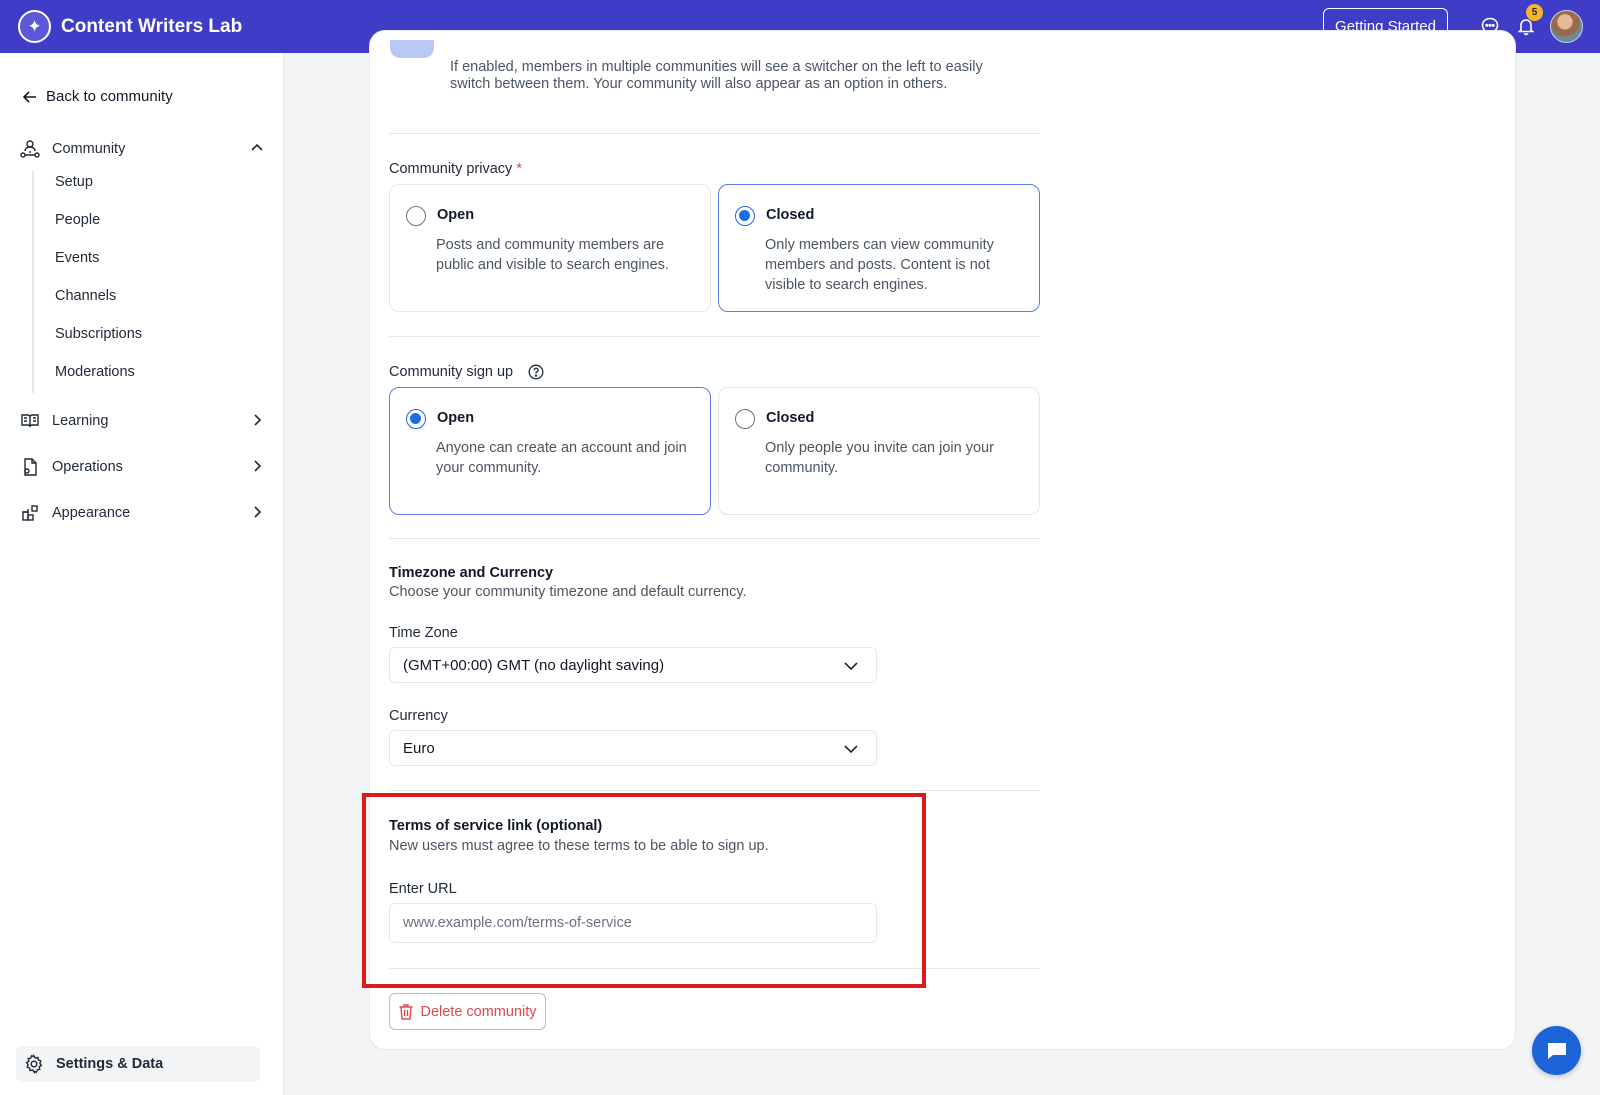  Describe the element at coordinates (77, 220) in the screenshot. I see `sidebar-item-people: People` at that location.